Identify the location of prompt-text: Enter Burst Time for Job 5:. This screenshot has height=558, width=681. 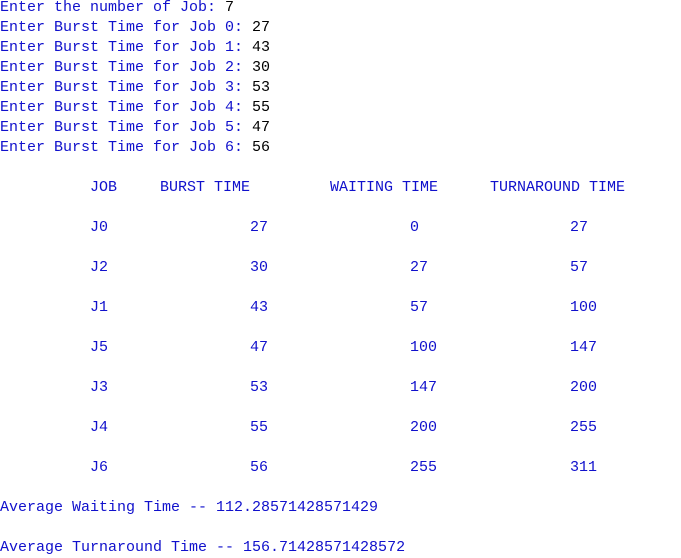
(126, 127).